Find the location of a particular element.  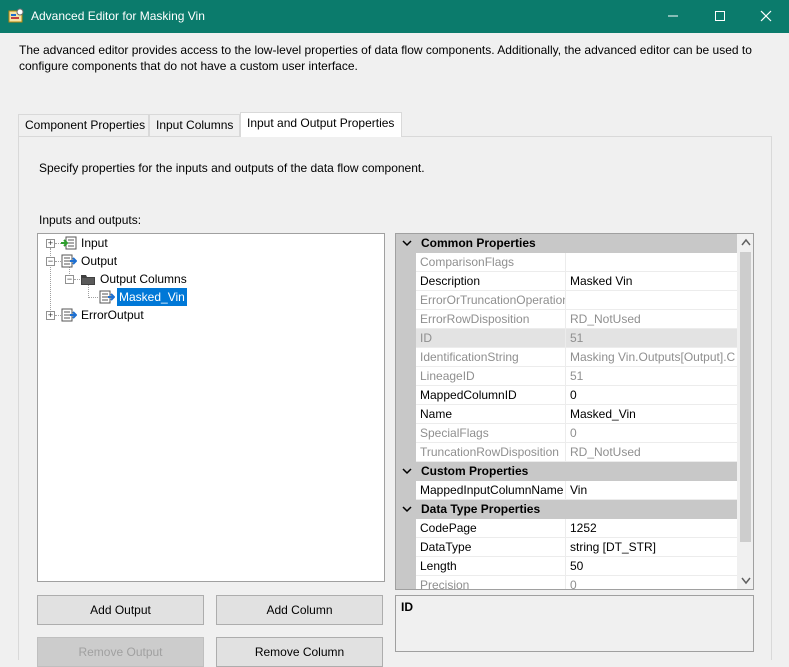

property-row: ErrorRowDisposition RD_NotUsed is located at coordinates (566, 319).